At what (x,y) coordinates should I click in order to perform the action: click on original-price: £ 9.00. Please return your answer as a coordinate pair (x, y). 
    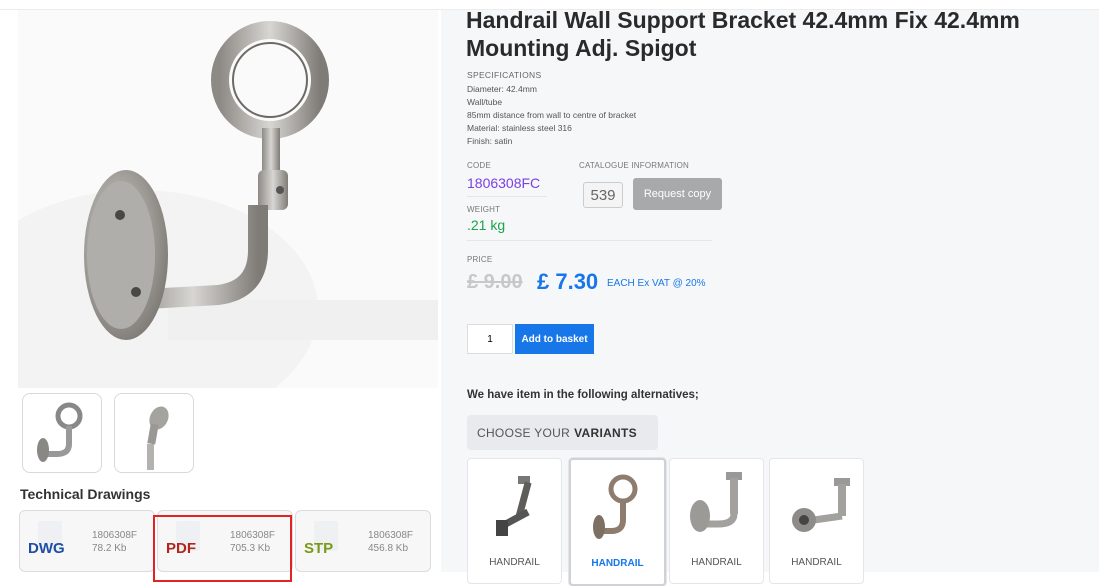
    Looking at the image, I should click on (495, 282).